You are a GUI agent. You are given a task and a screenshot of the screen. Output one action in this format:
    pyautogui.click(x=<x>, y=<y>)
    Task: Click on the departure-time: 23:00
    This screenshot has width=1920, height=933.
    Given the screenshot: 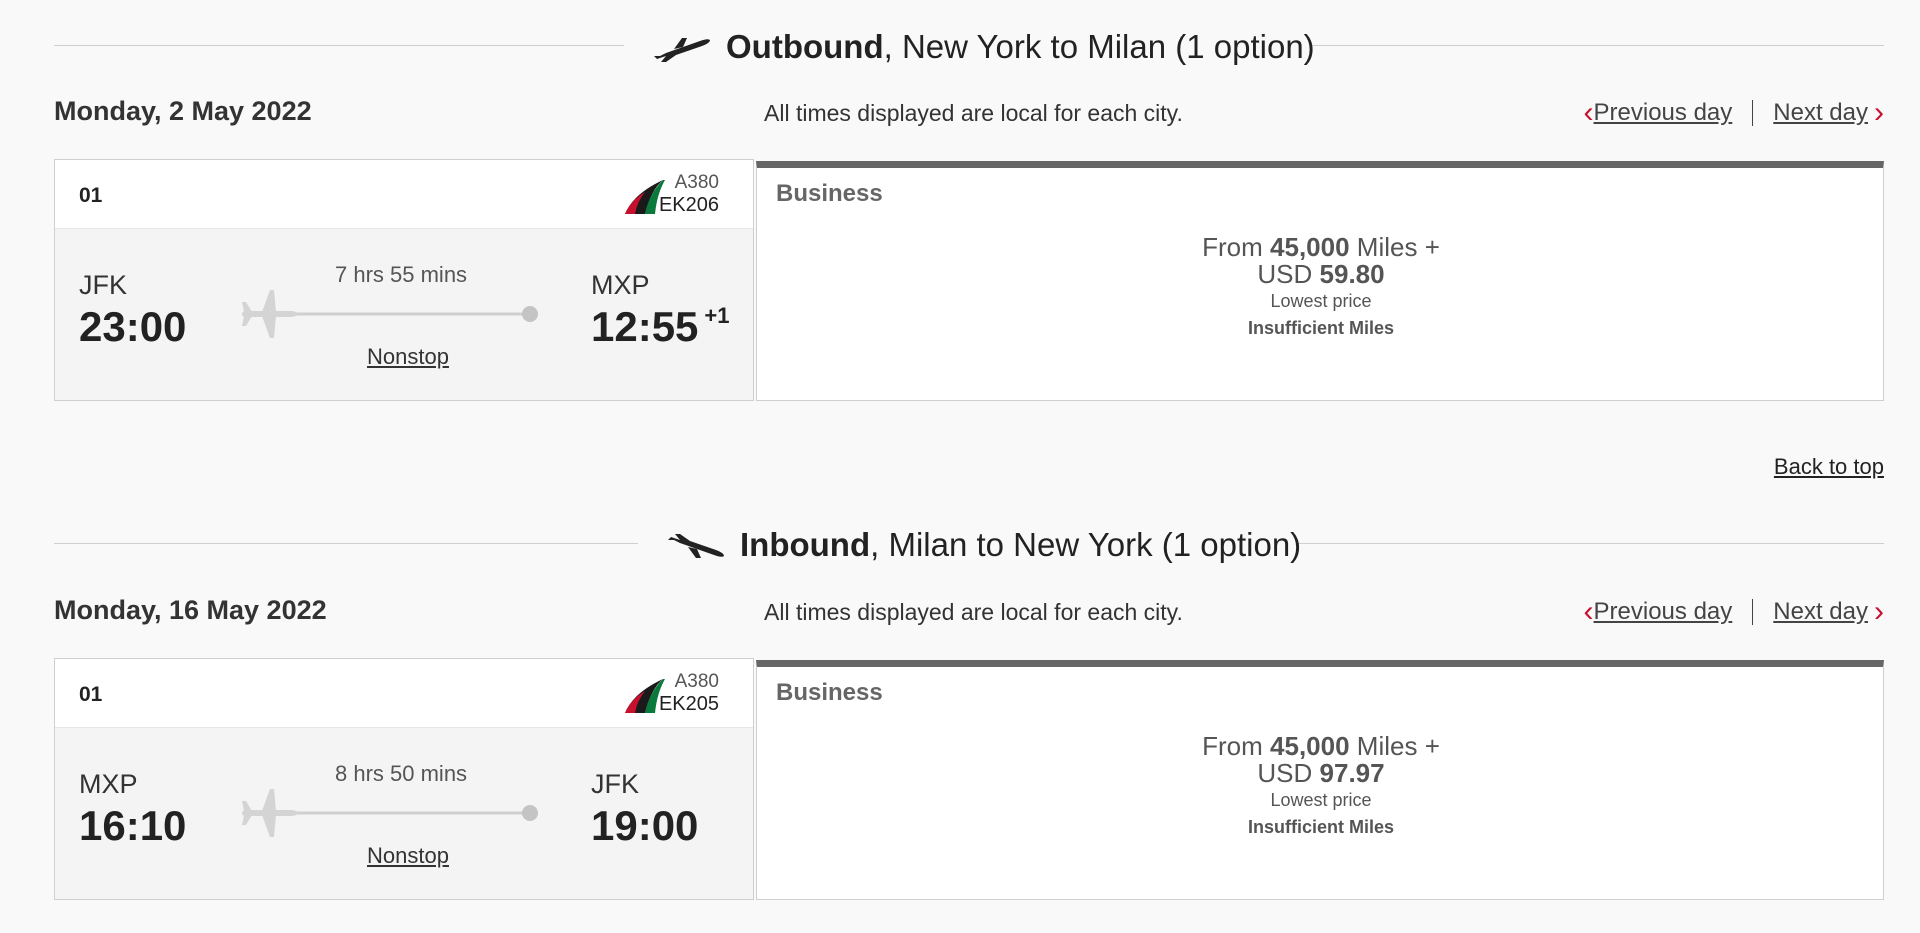 What is the action you would take?
    pyautogui.click(x=133, y=326)
    